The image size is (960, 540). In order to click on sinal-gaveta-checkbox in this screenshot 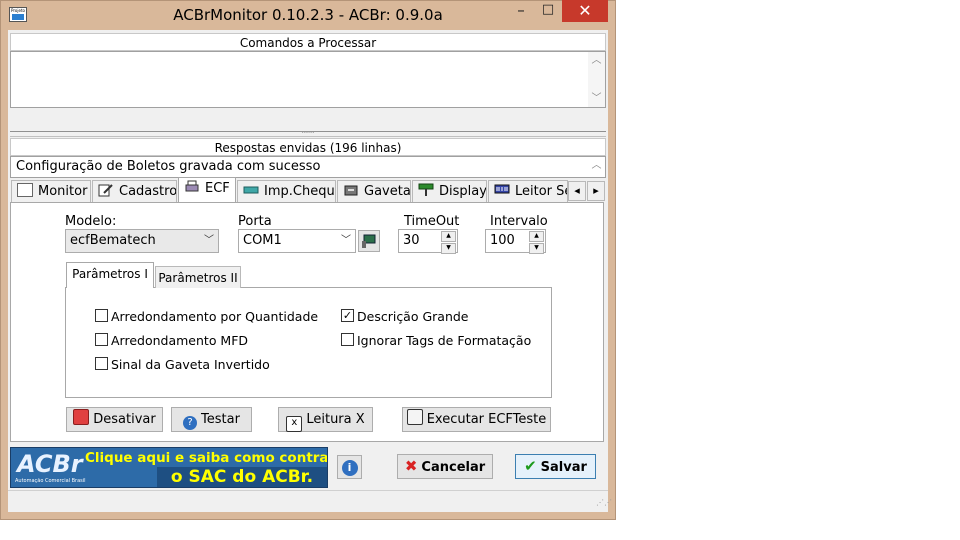, I will do `click(101, 363)`.